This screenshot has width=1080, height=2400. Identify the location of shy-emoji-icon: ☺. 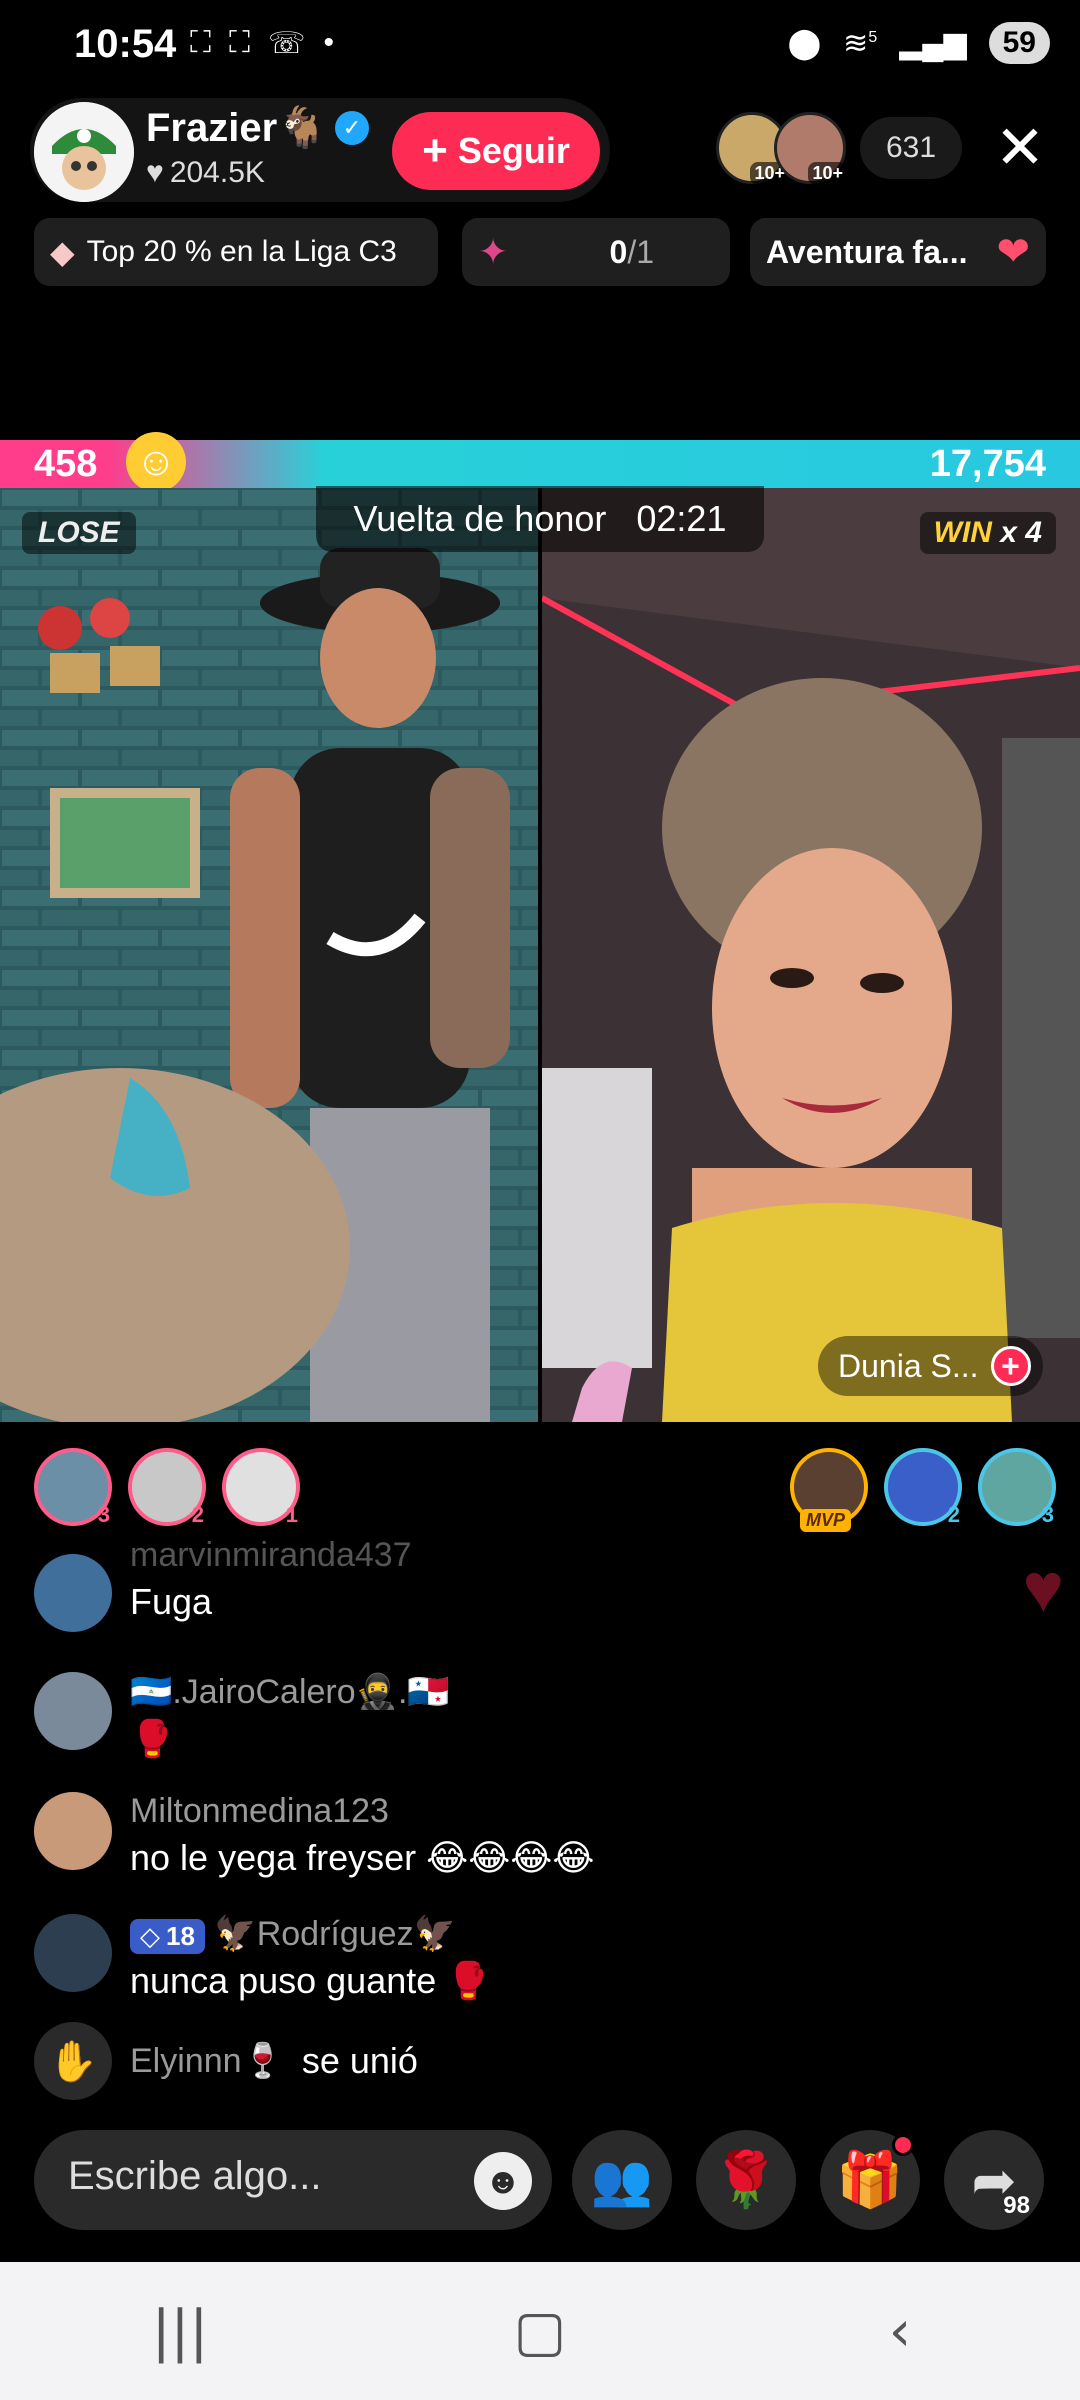
(156, 462).